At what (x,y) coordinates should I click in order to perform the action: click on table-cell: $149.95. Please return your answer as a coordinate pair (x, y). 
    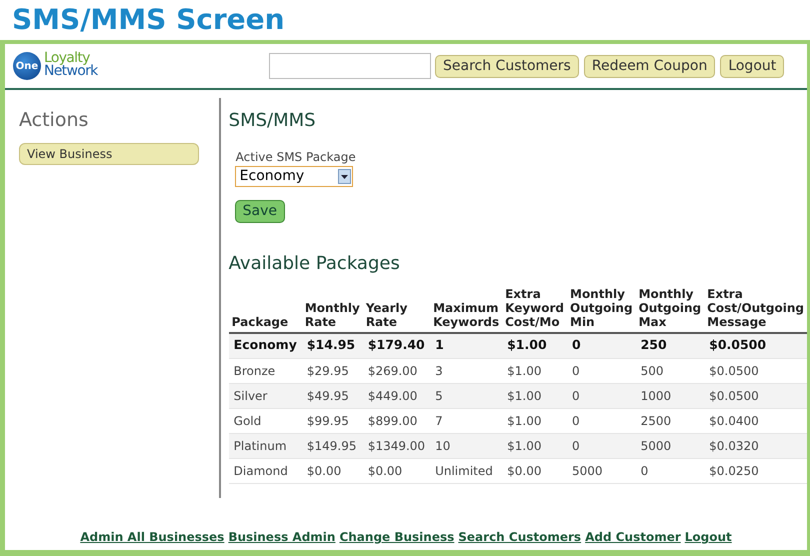
    Looking at the image, I should click on (331, 445).